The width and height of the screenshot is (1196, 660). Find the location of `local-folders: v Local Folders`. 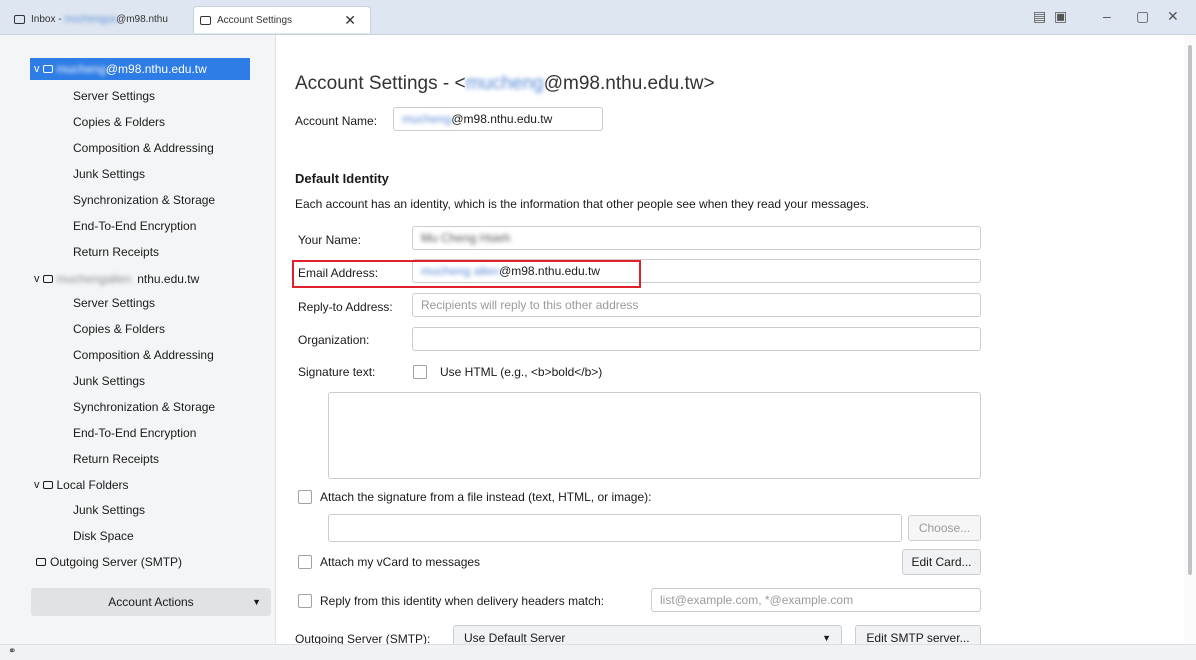

local-folders: v Local Folders is located at coordinates (140, 485).